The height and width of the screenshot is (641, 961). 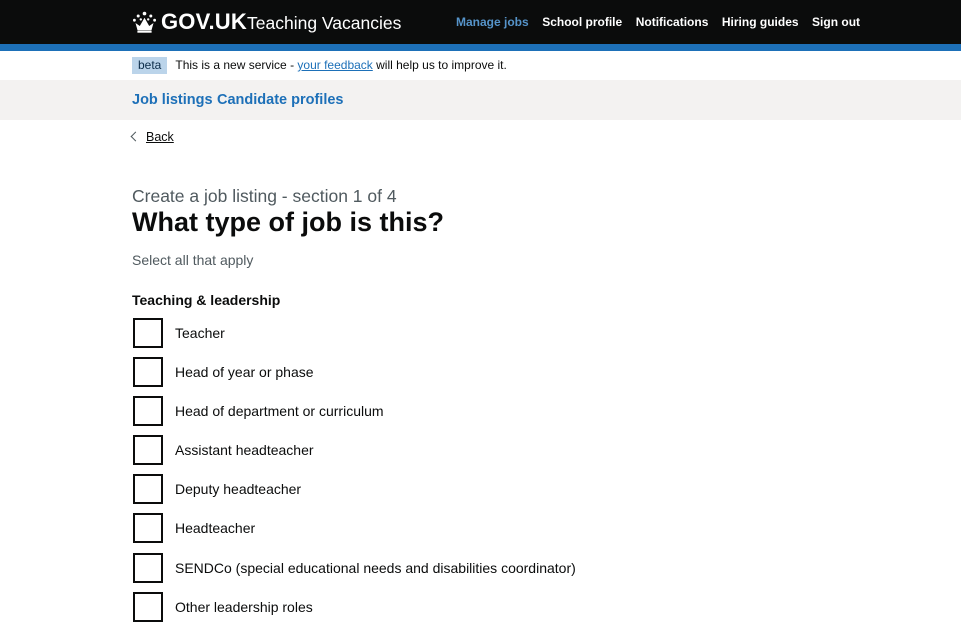 What do you see at coordinates (206, 300) in the screenshot?
I see `fieldset-legend: Teaching & leadership` at bounding box center [206, 300].